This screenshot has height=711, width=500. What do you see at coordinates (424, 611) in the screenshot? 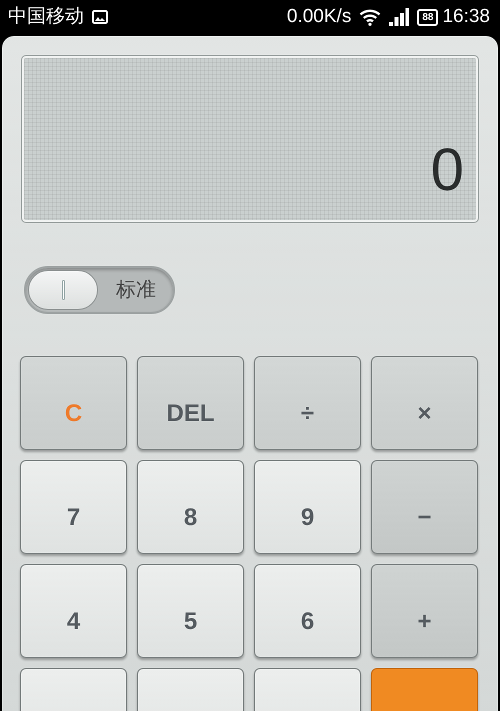
I see `calculator-key: +` at bounding box center [424, 611].